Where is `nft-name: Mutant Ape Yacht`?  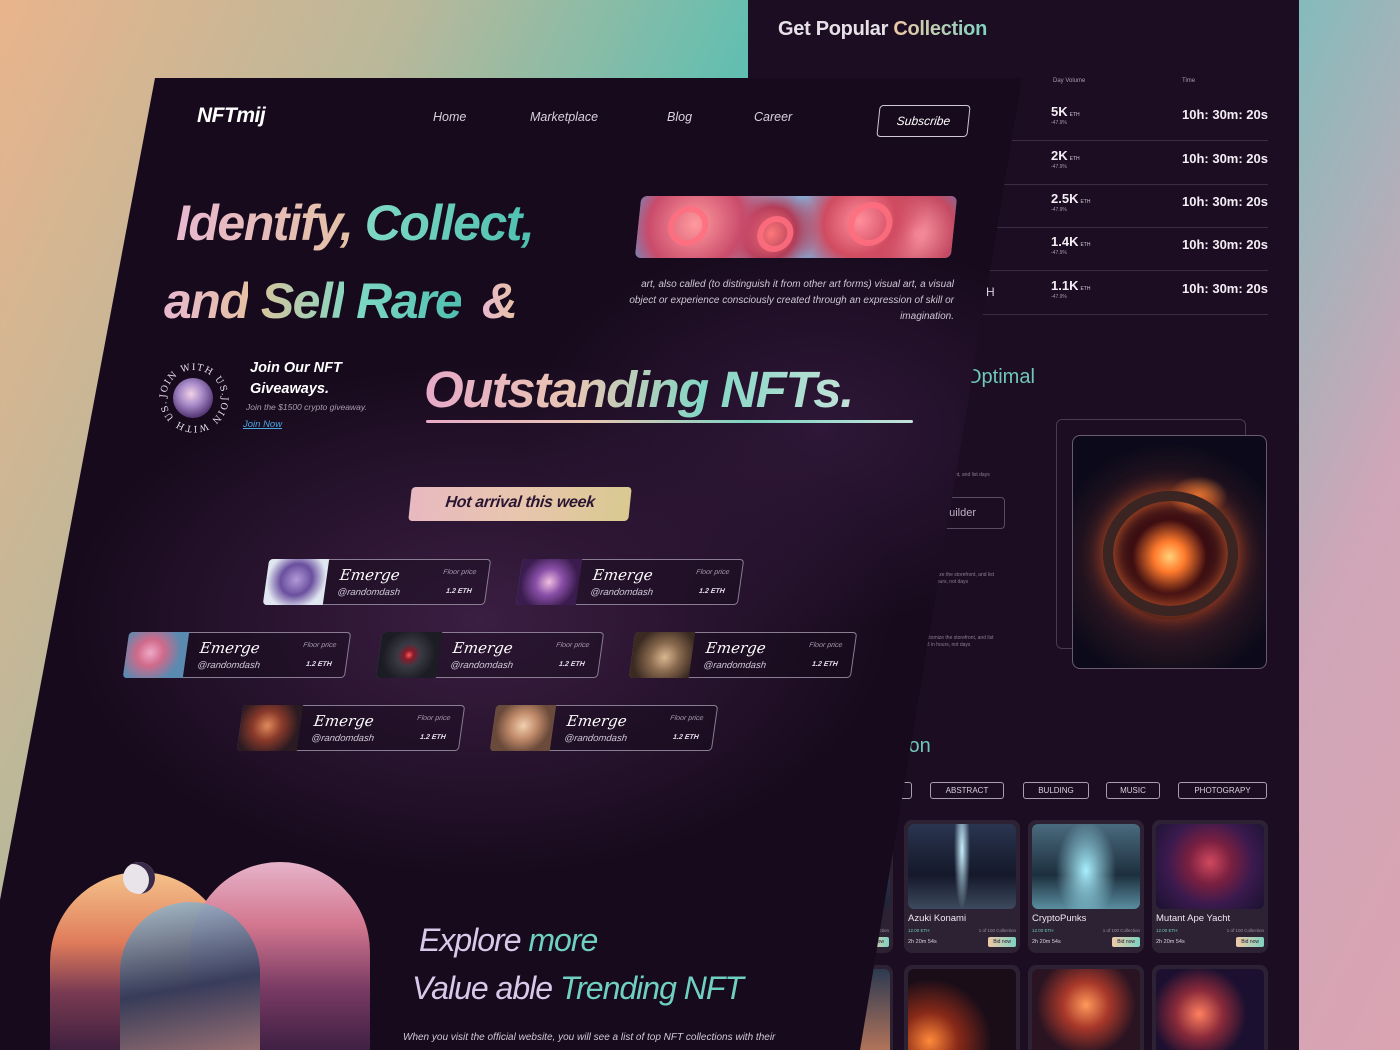 nft-name: Mutant Ape Yacht is located at coordinates (1193, 918).